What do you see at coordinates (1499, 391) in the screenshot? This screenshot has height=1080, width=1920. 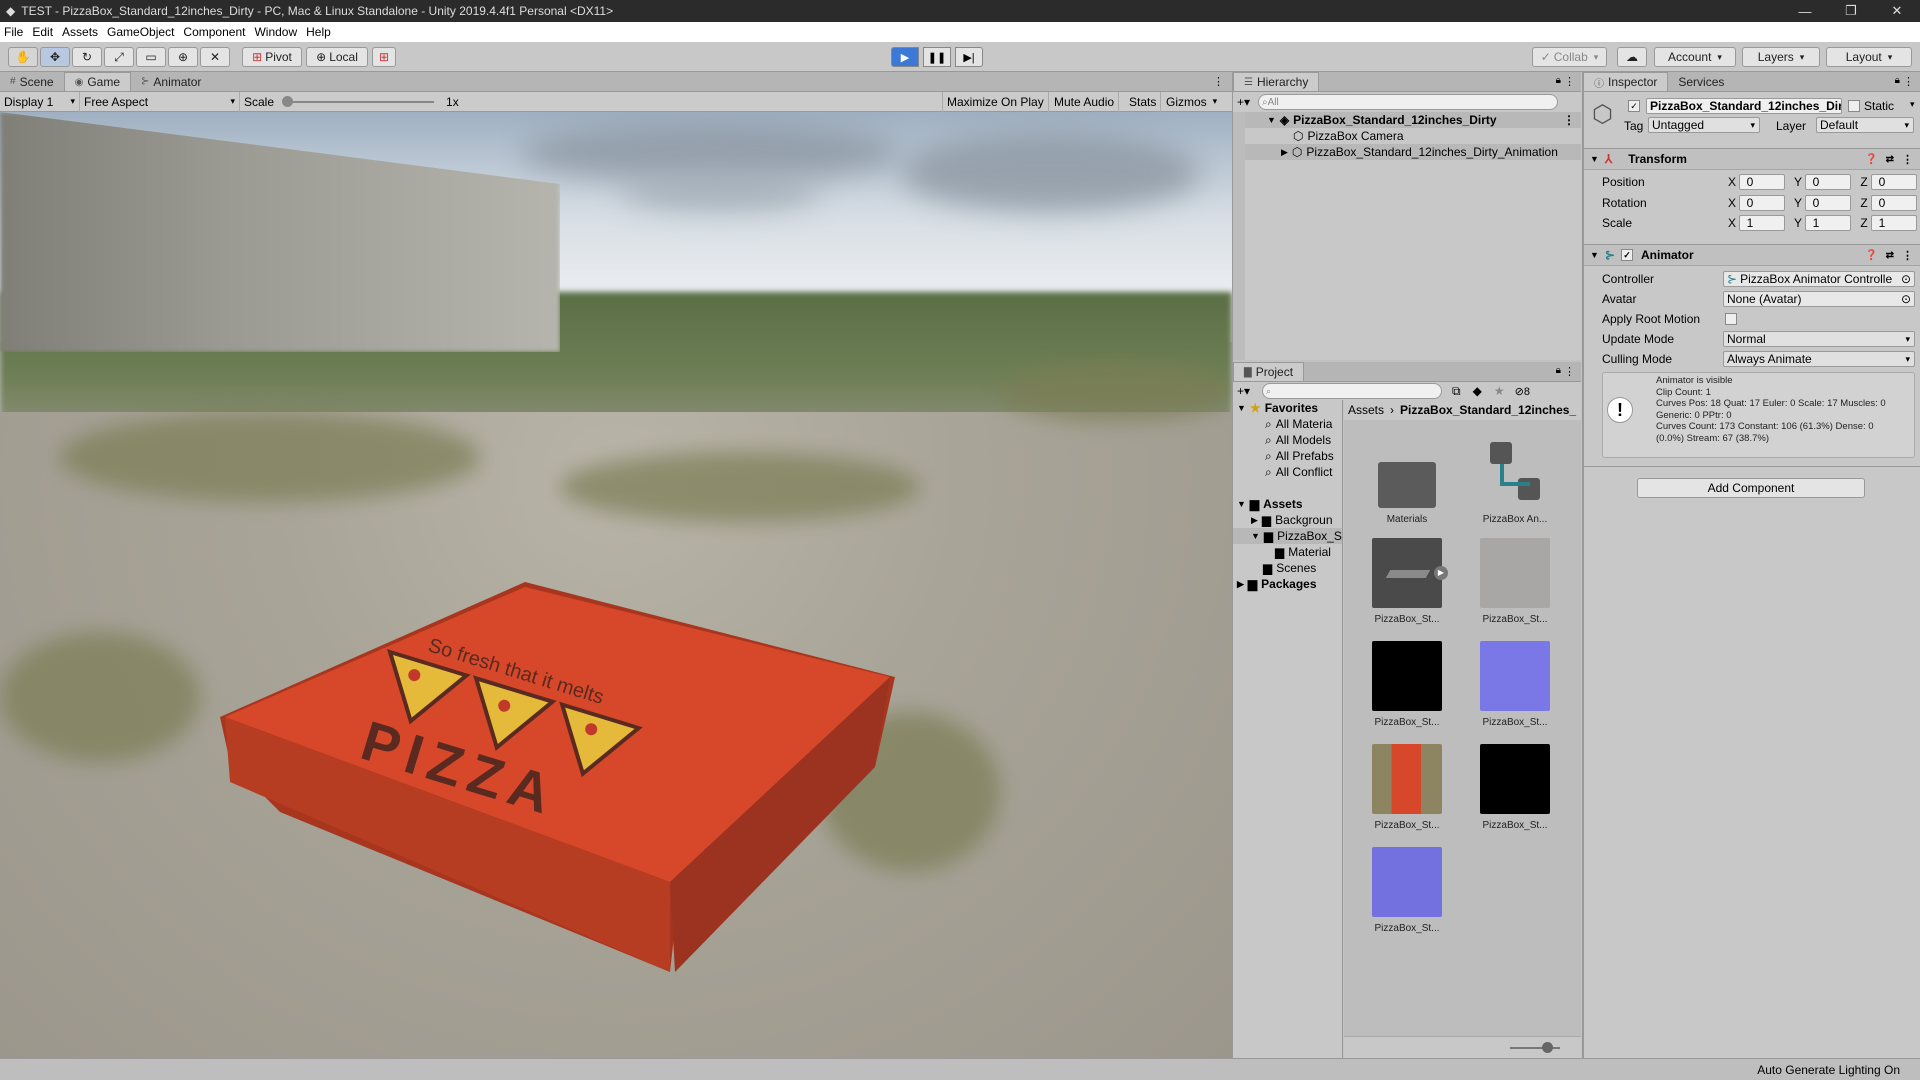 I see `star-icon: ★` at bounding box center [1499, 391].